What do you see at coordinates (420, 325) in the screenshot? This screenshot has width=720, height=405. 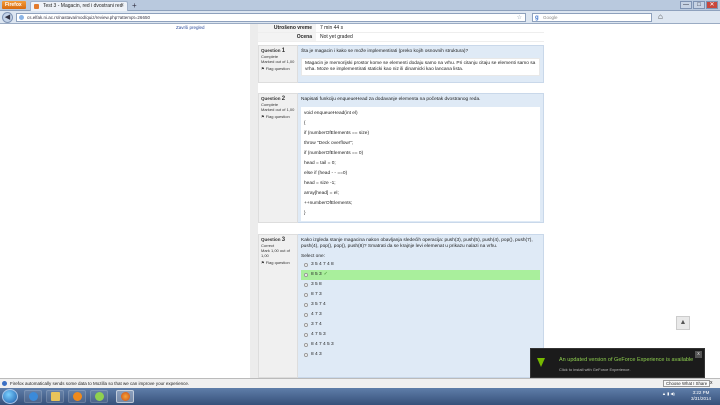 I see `answer-option: 3 7 4` at bounding box center [420, 325].